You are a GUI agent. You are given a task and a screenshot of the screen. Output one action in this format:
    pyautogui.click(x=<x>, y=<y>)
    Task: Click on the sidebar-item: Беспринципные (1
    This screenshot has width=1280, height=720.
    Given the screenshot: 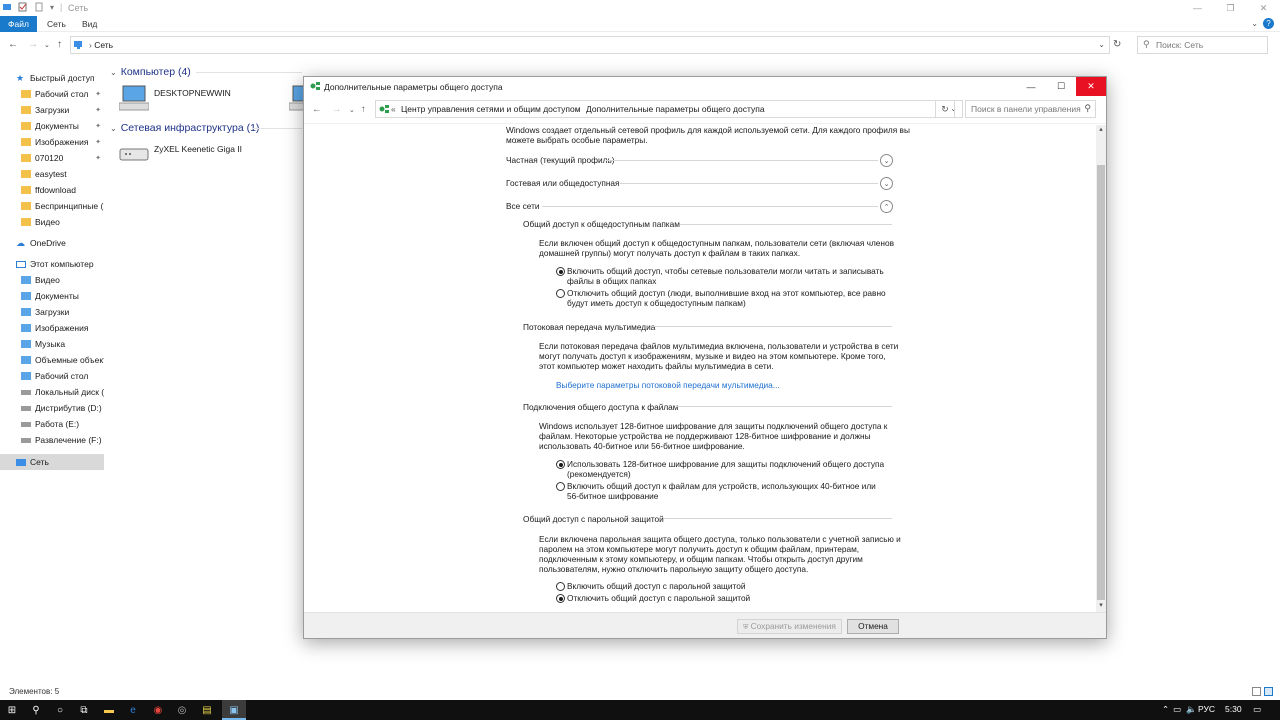 What is the action you would take?
    pyautogui.click(x=52, y=206)
    